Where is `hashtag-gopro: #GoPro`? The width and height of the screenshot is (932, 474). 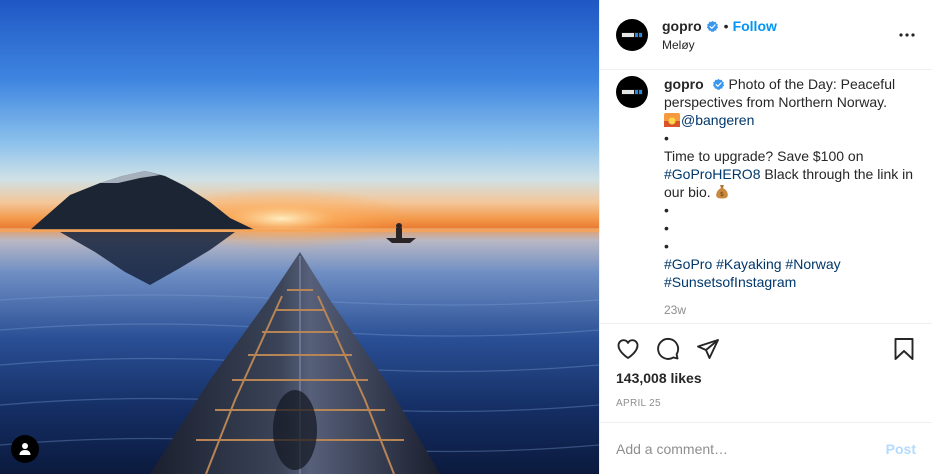
hashtag-gopro: #GoPro is located at coordinates (688, 264).